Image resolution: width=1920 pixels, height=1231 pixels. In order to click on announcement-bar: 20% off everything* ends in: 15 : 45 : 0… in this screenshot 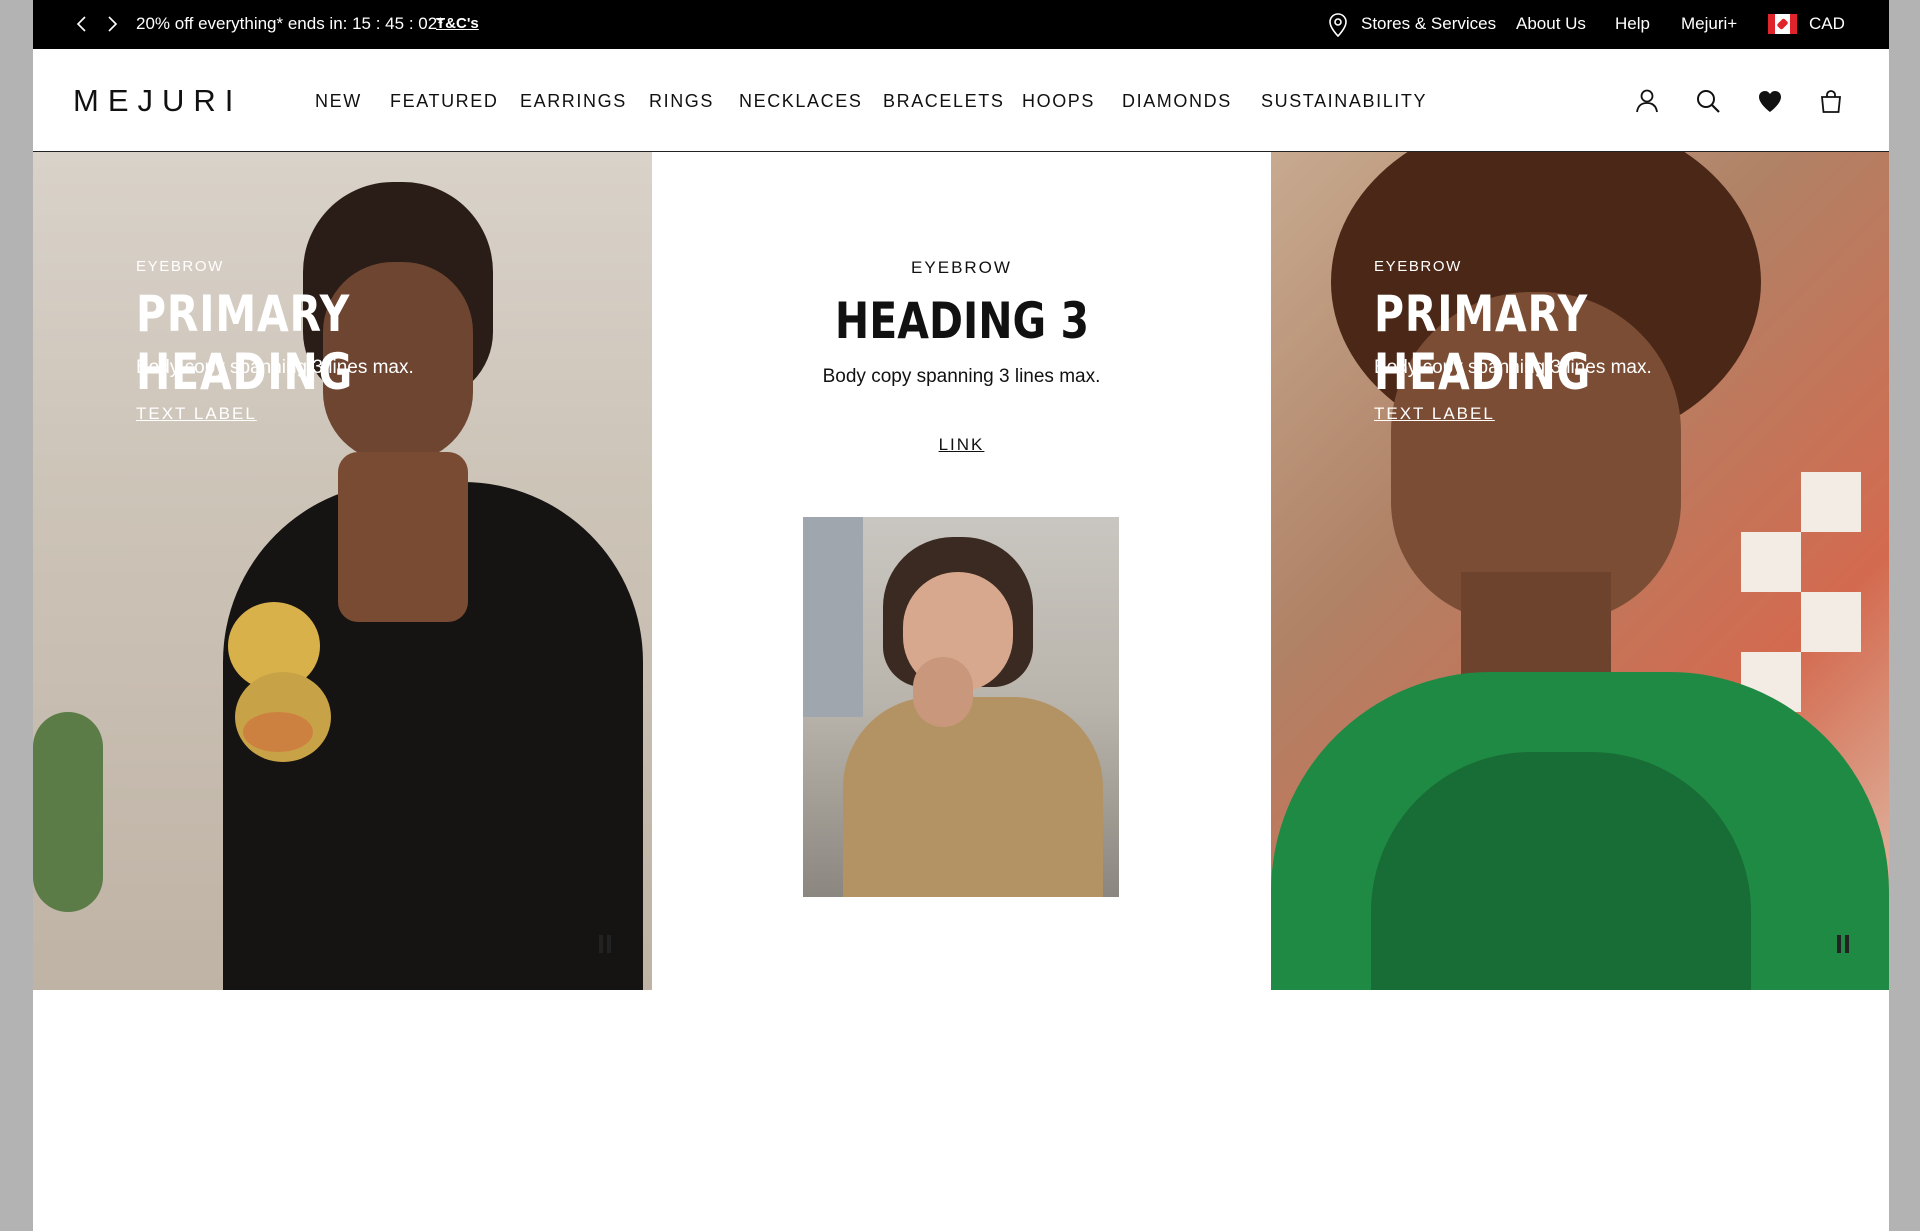, I will do `click(961, 24)`.